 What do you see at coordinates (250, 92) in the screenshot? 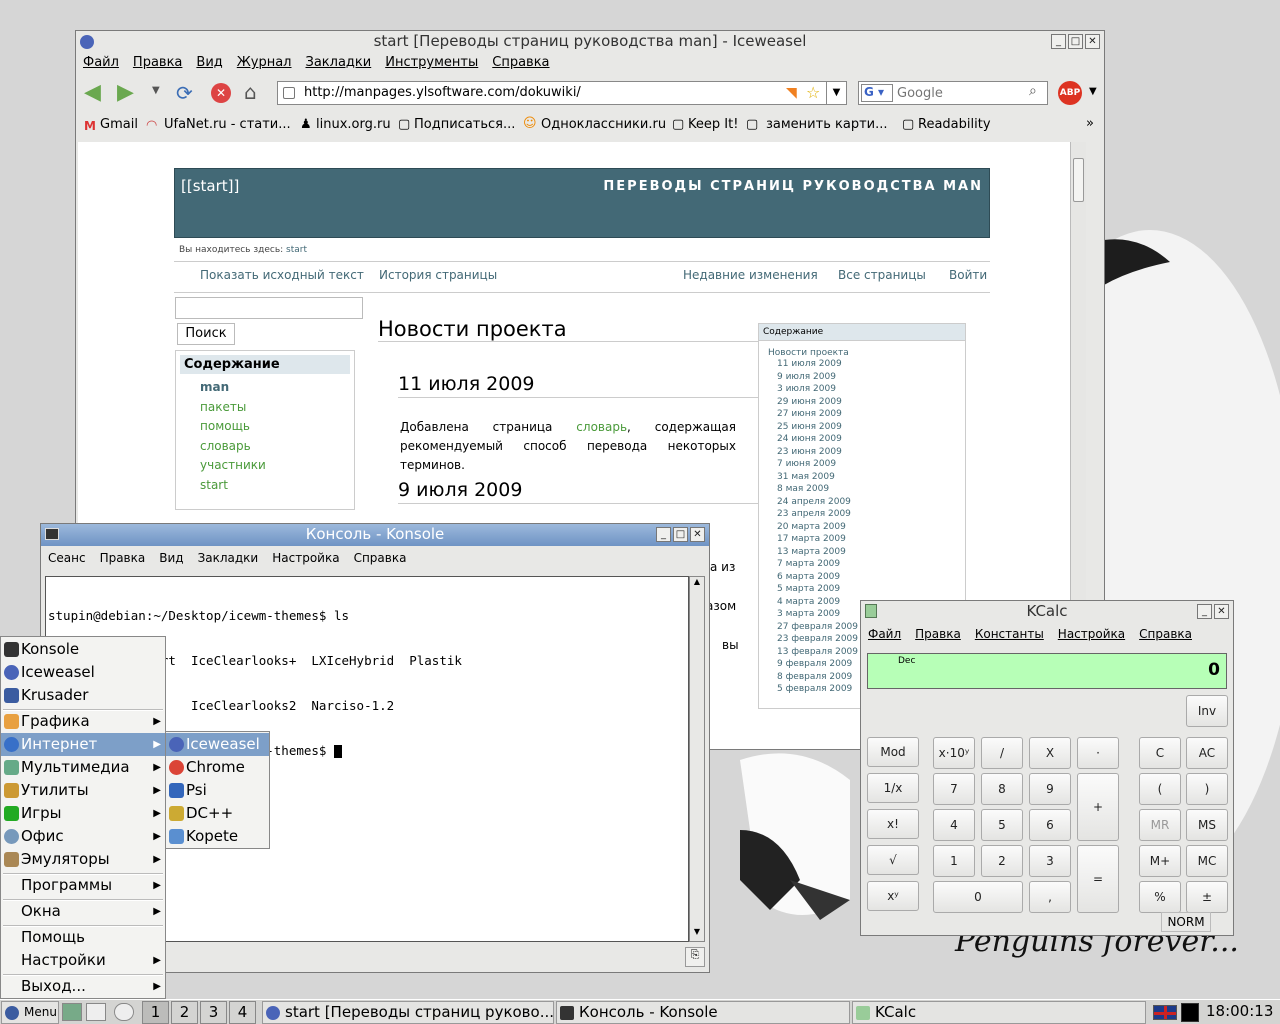
I see `home-icon: ⌂` at bounding box center [250, 92].